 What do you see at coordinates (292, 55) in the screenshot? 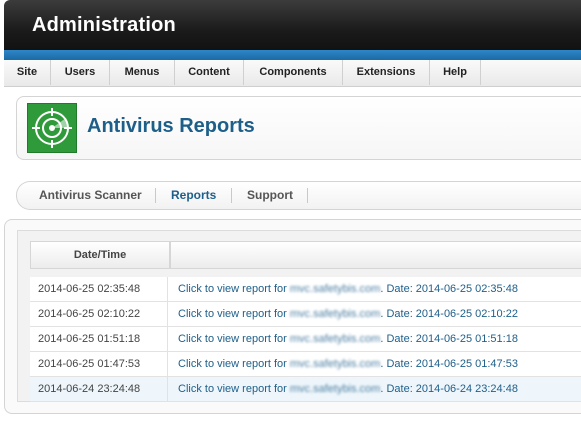
I see `header-accent-strip` at bounding box center [292, 55].